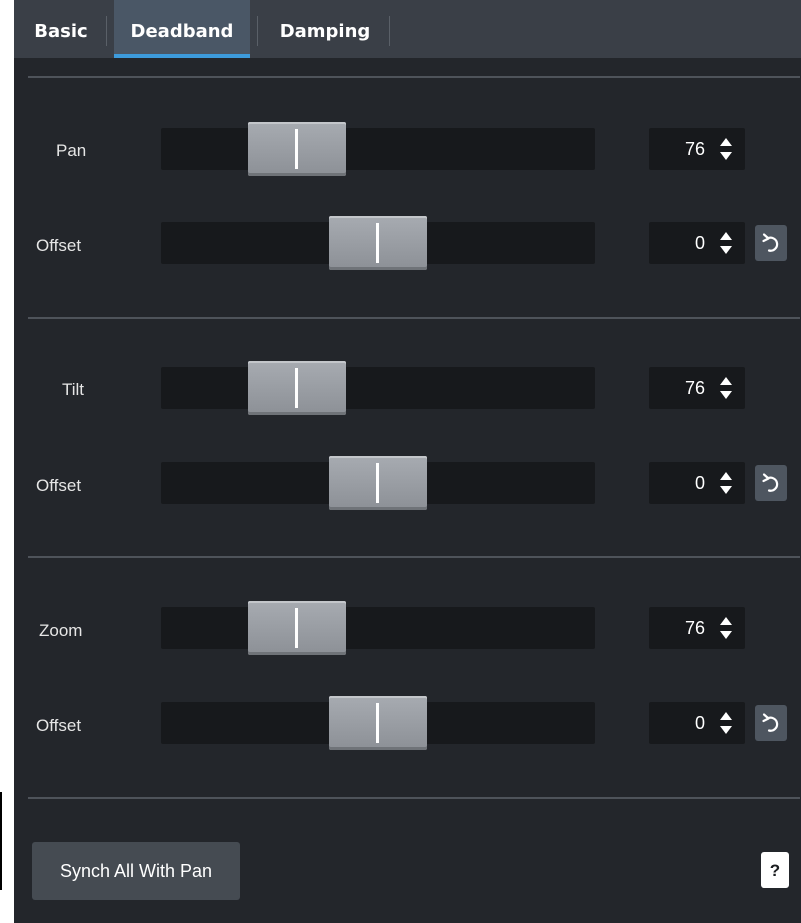 This screenshot has height=923, width=801. Describe the element at coordinates (61, 630) in the screenshot. I see `zoom-label: Zoom` at that location.